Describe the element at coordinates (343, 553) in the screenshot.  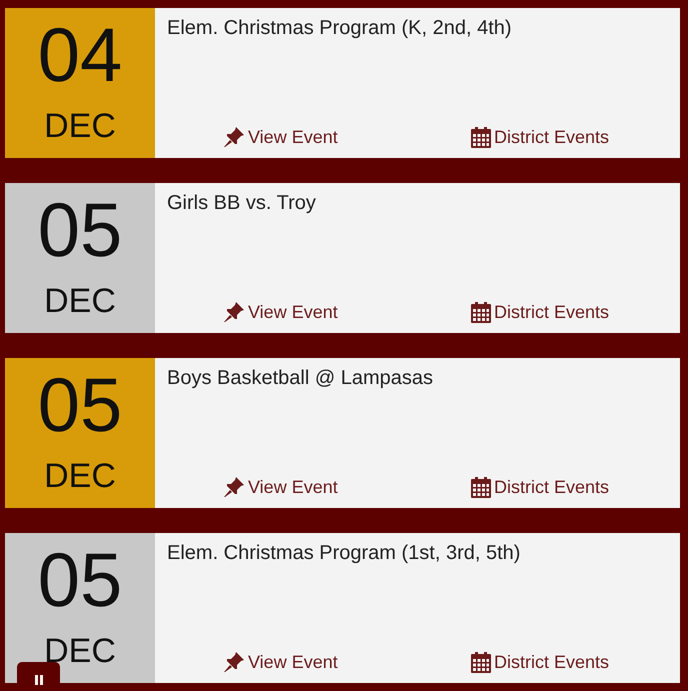
I see `event-title: Elem. Christmas Program (1st, 3rd, 5th)` at that location.